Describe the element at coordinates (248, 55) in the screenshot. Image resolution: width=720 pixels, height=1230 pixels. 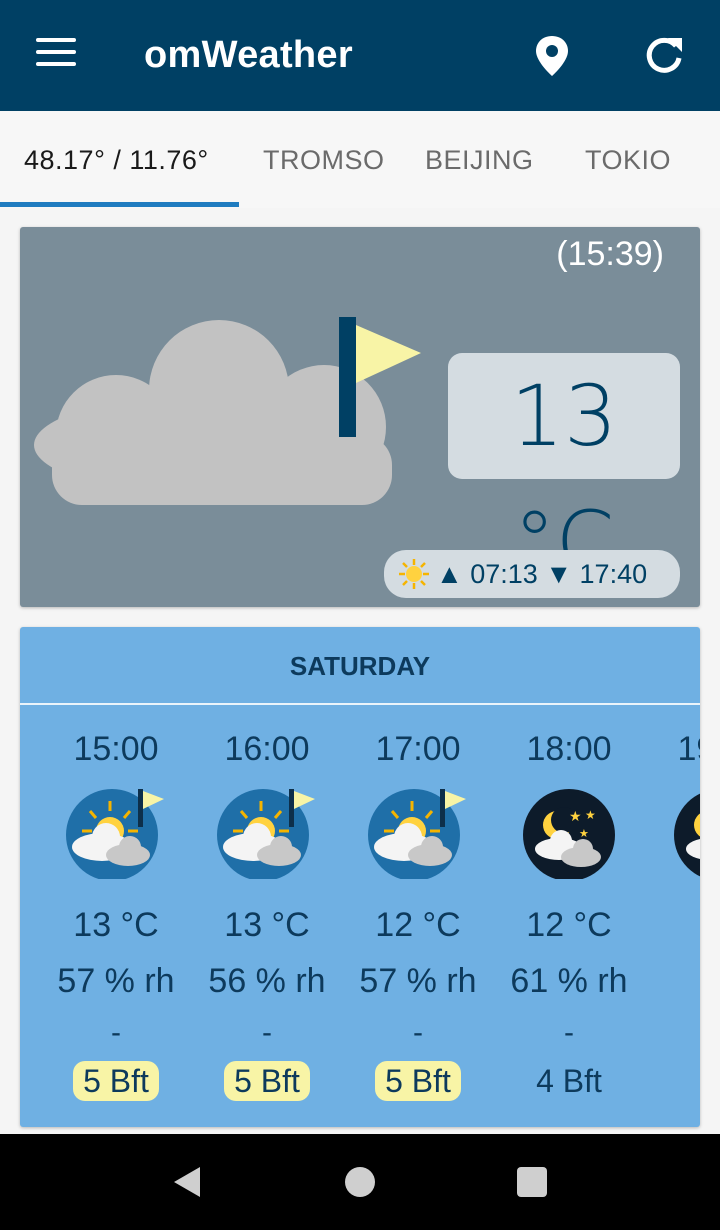
I see `app-title: omWeather` at that location.